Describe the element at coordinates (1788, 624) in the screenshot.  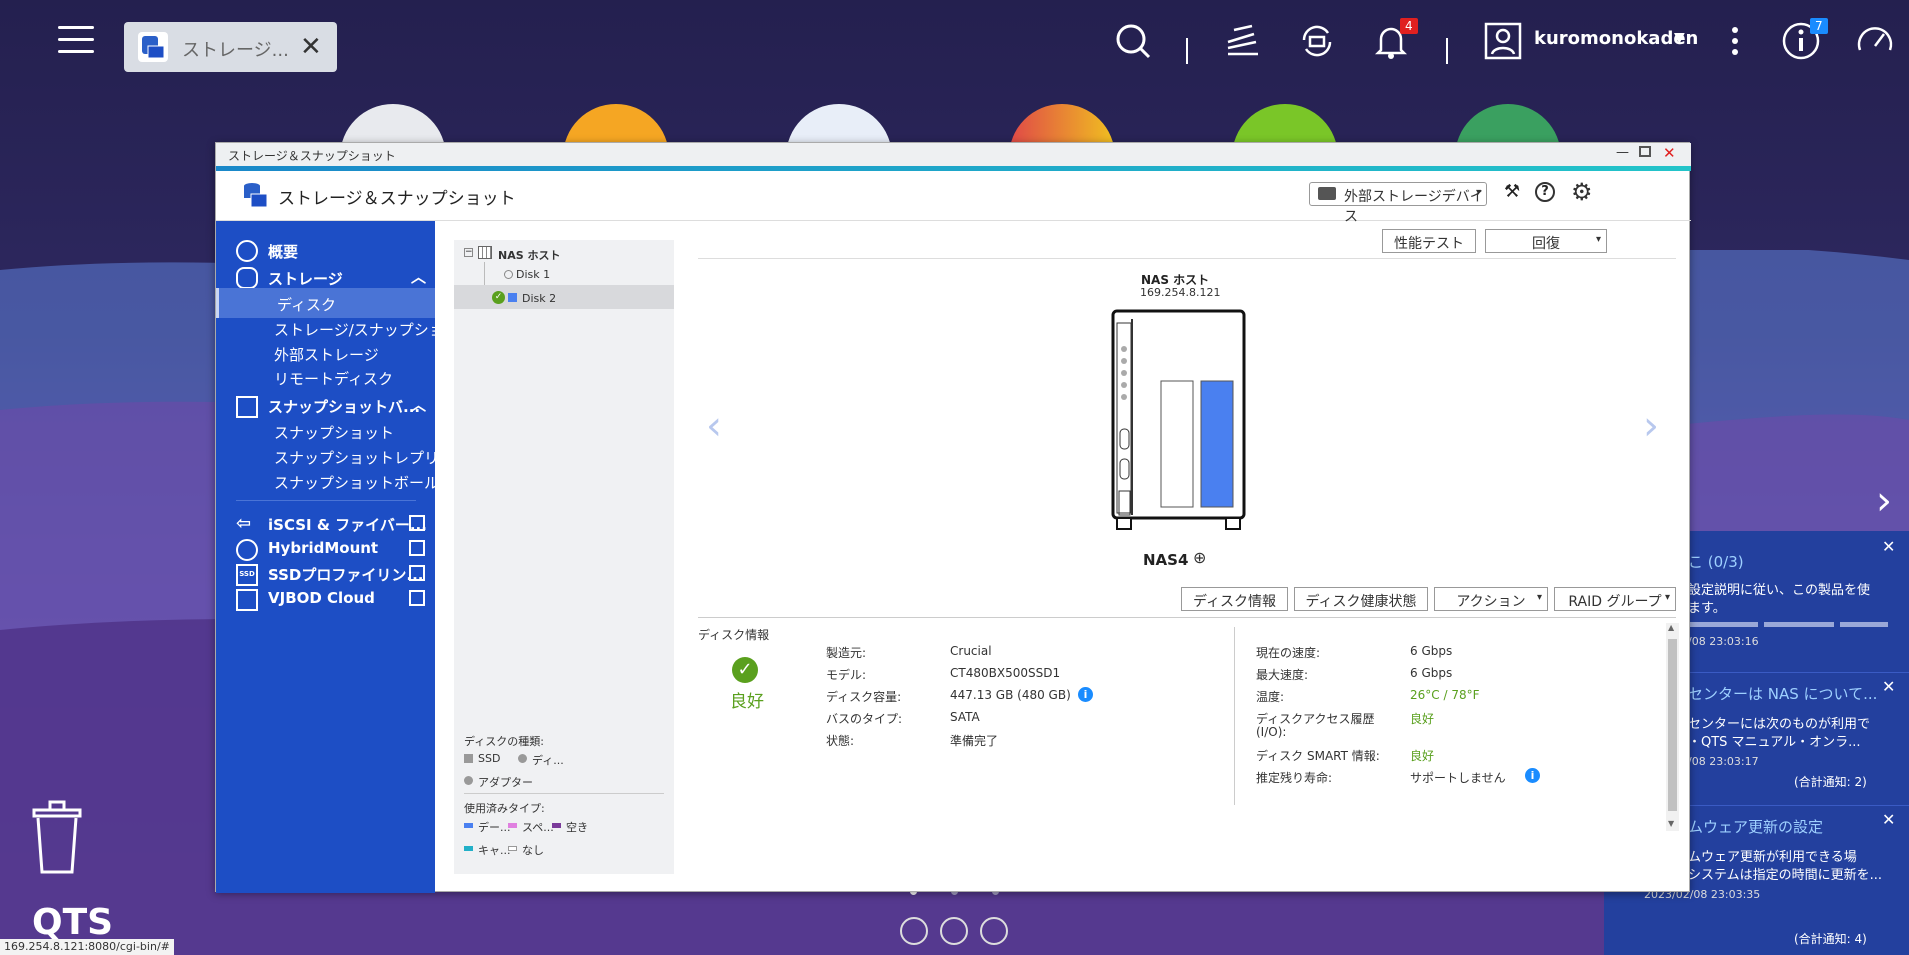
I see `progress-steps` at that location.